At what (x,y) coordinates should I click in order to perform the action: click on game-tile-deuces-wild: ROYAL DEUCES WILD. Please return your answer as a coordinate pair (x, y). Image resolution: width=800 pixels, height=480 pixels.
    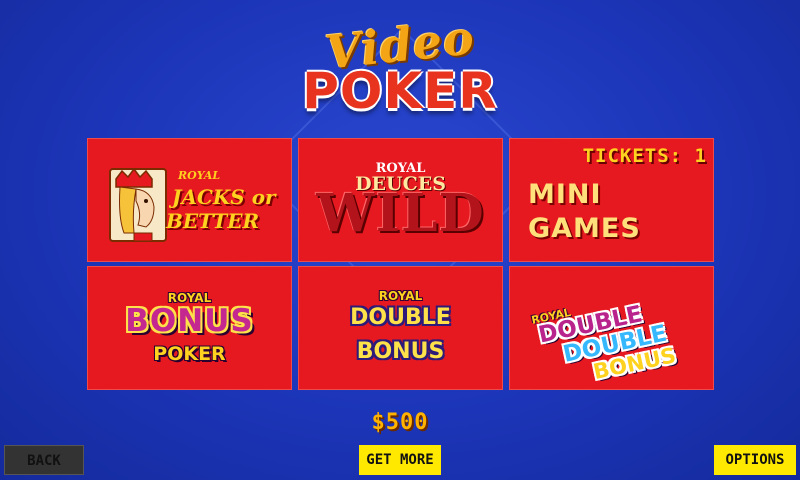
    Looking at the image, I should click on (400, 200).